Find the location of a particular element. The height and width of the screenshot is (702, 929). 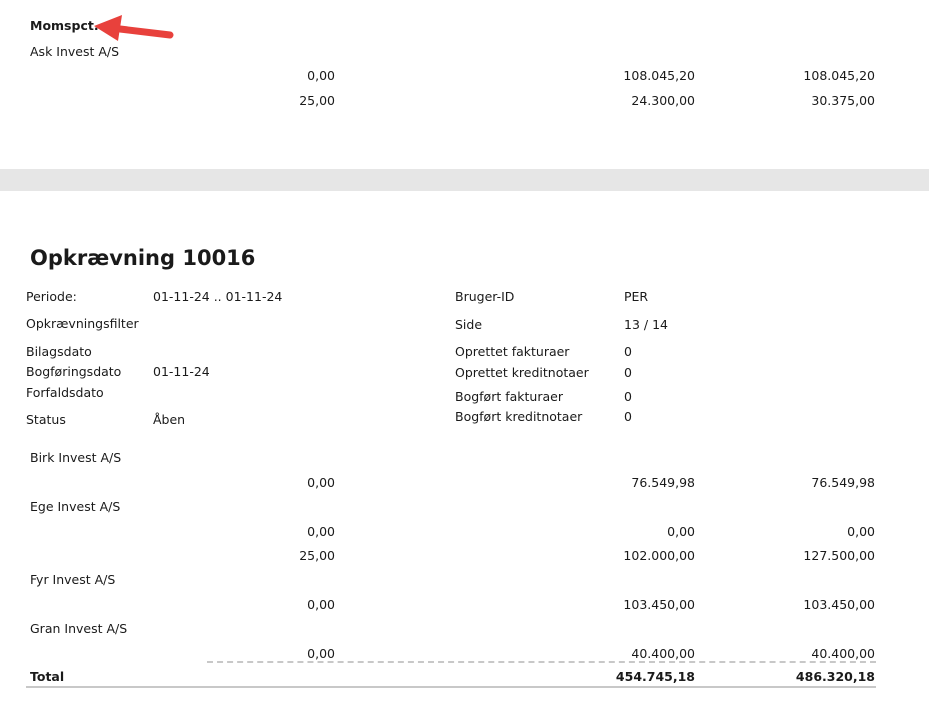

total-amount: 454.745,18 is located at coordinates (655, 676).